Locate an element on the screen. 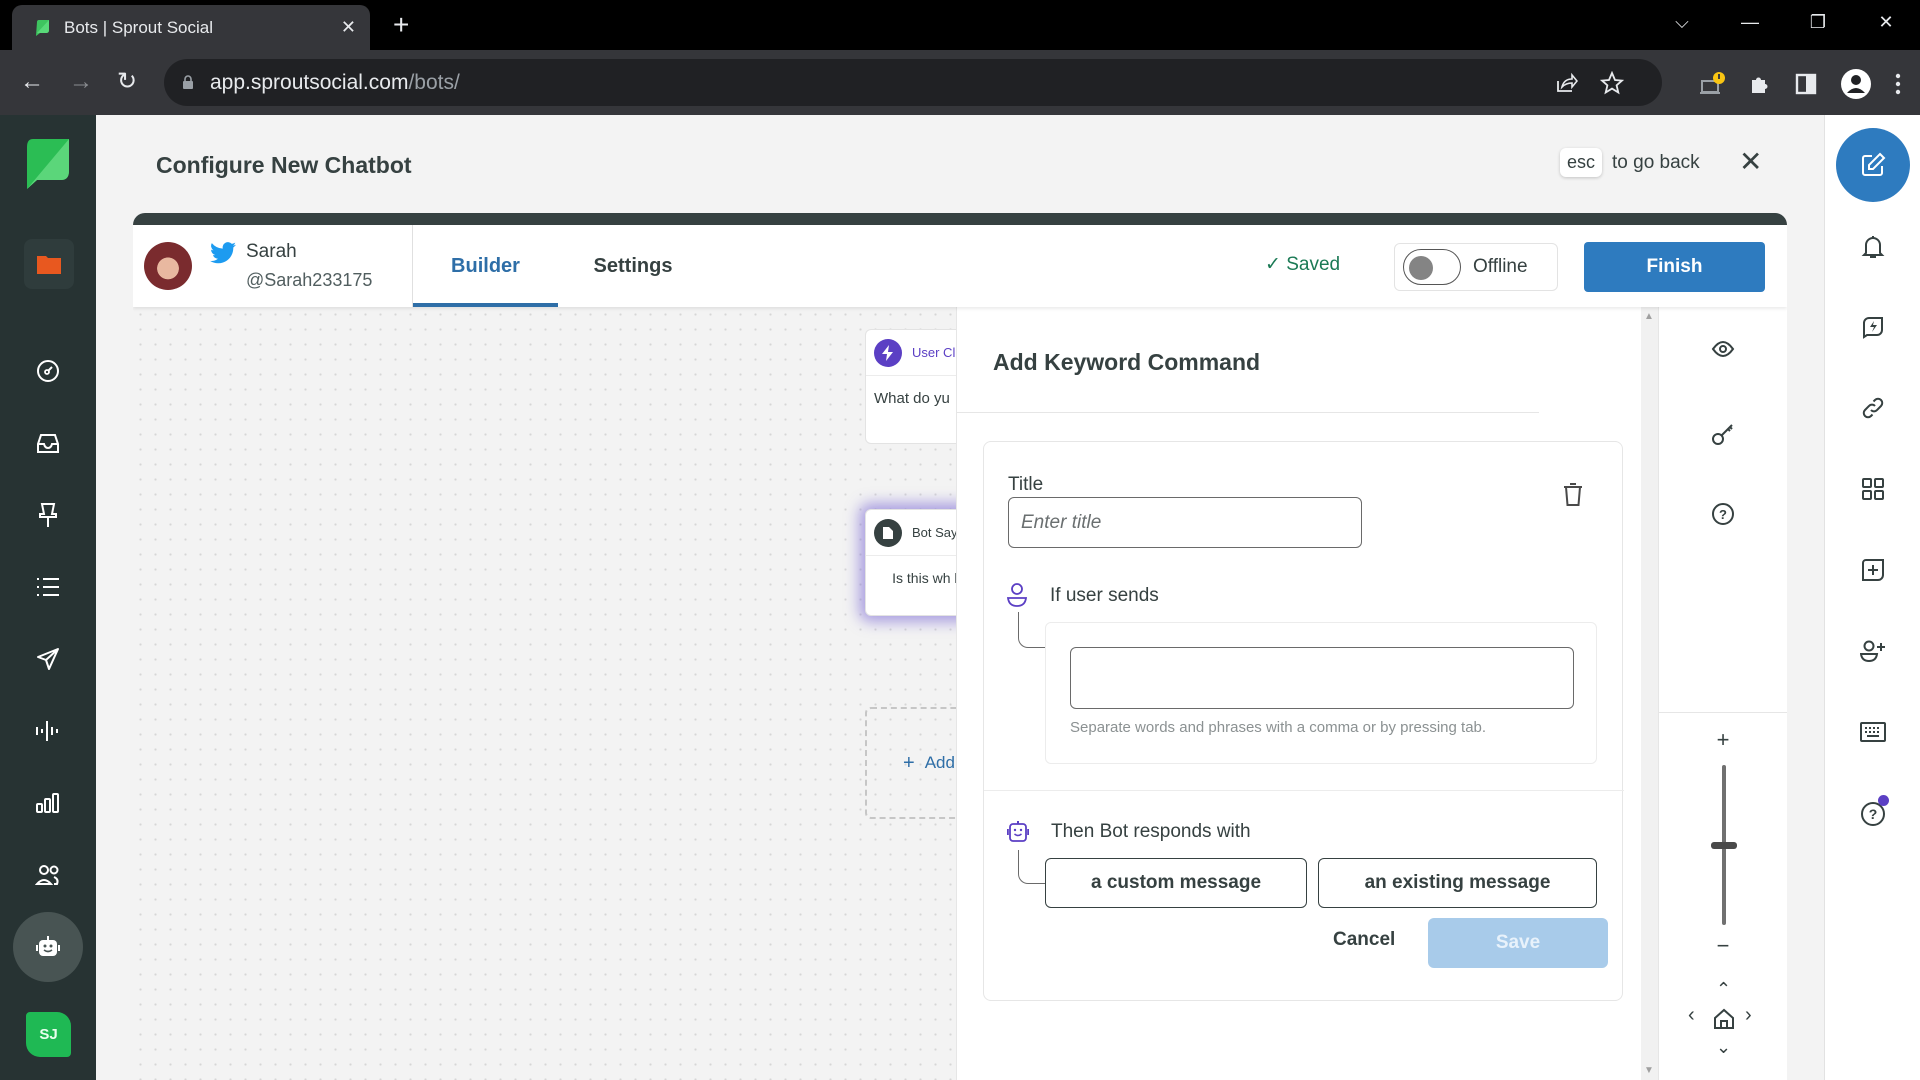 This screenshot has height=1080, width=1920. toggle-knob is located at coordinates (1421, 268).